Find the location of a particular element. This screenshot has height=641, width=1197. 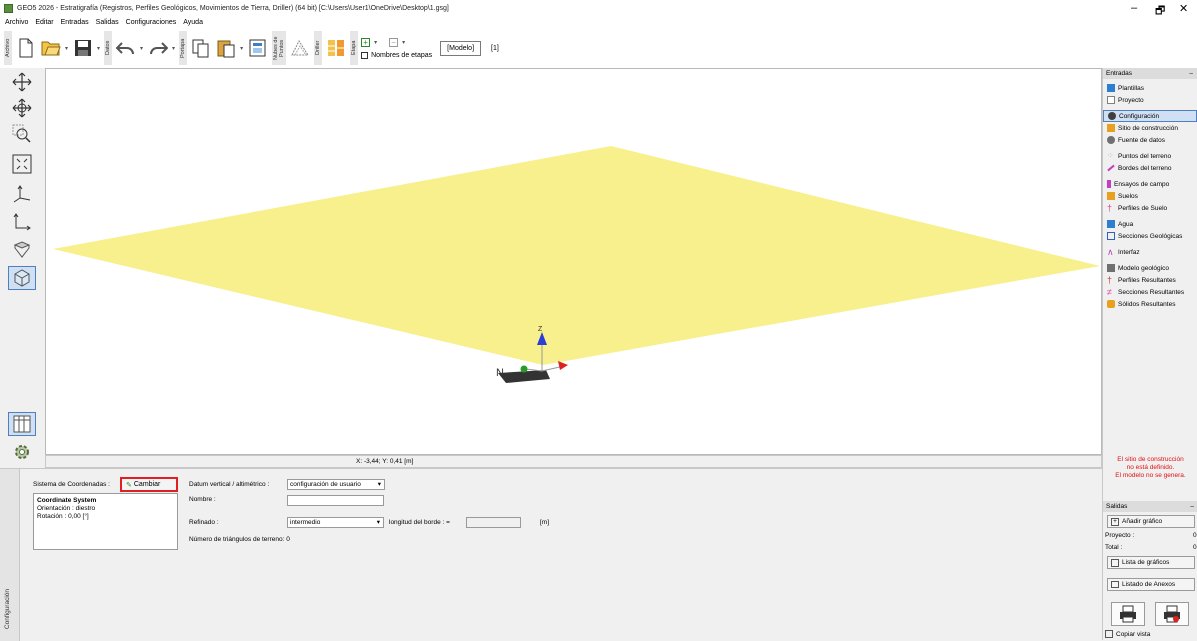

result-sections-icon: ≠ is located at coordinates (1109, 292).